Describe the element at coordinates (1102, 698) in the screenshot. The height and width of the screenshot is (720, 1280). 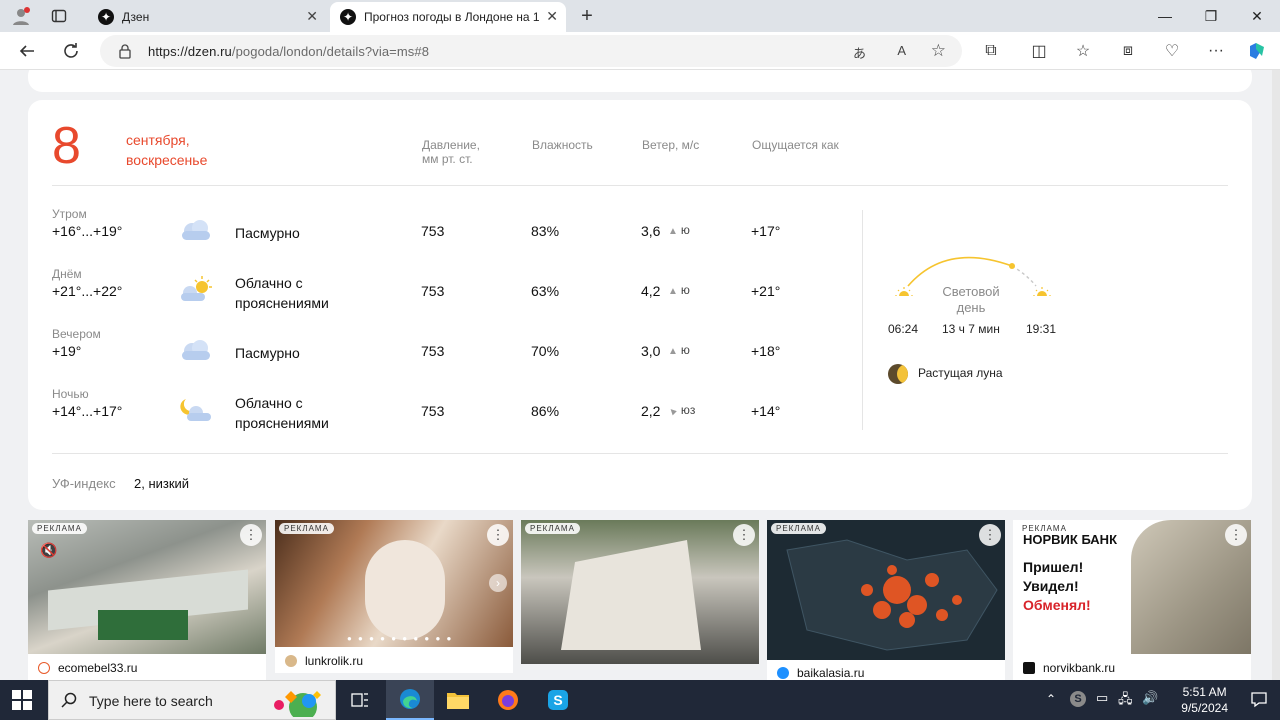
I see `display-tray-icon: ▭` at that location.